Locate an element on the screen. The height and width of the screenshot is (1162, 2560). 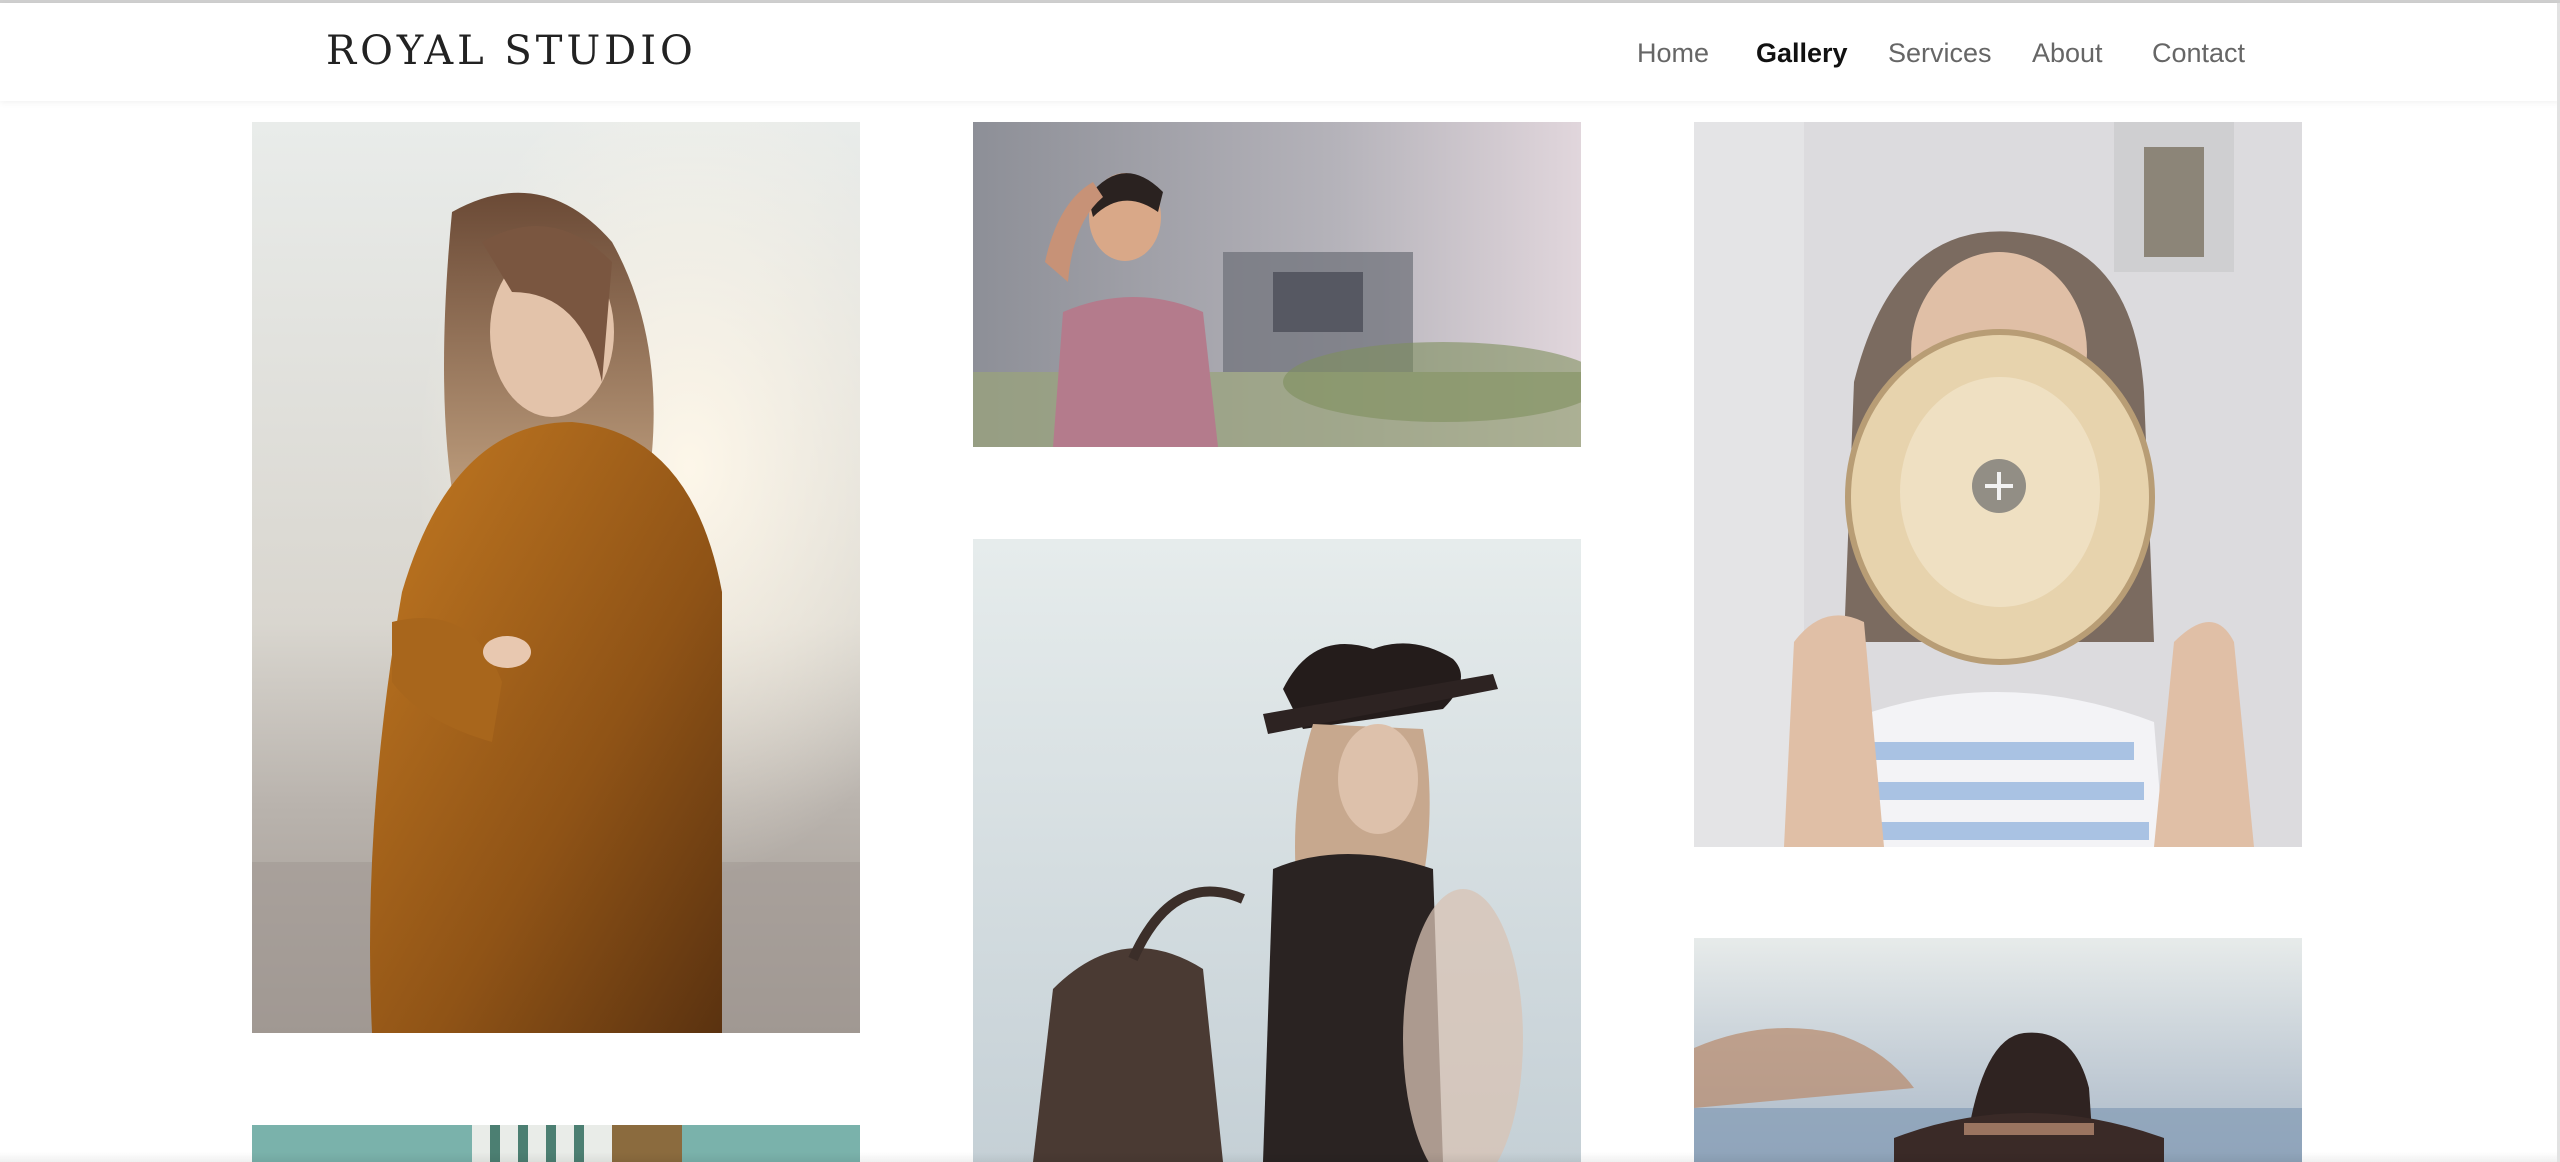
photo-man-image is located at coordinates (1277, 284).